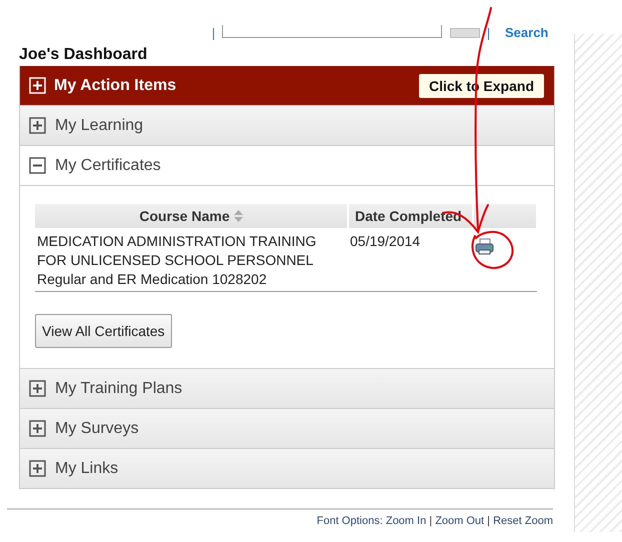  Describe the element at coordinates (118, 389) in the screenshot. I see `section-title: My Training Plans` at that location.